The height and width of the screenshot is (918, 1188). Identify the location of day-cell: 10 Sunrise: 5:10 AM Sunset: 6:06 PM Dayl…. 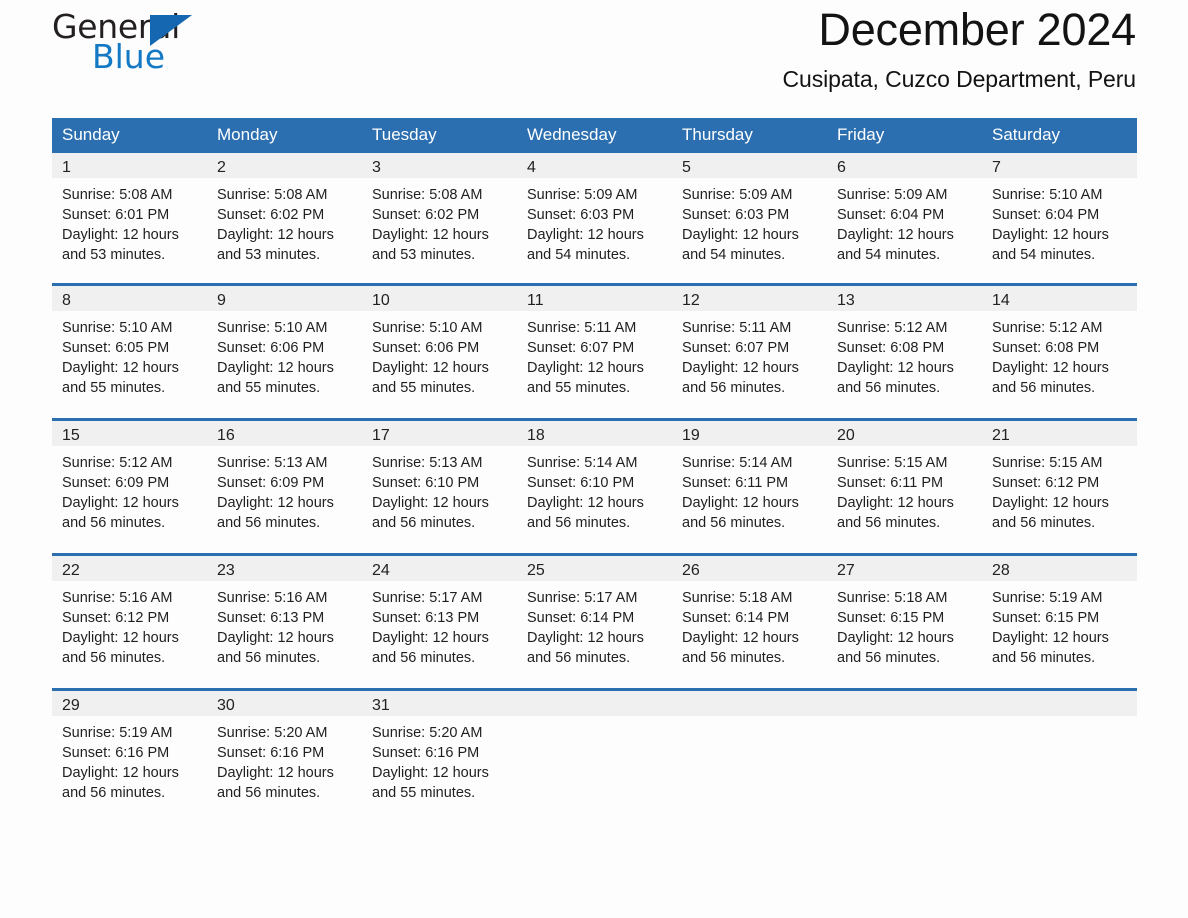
(439, 352).